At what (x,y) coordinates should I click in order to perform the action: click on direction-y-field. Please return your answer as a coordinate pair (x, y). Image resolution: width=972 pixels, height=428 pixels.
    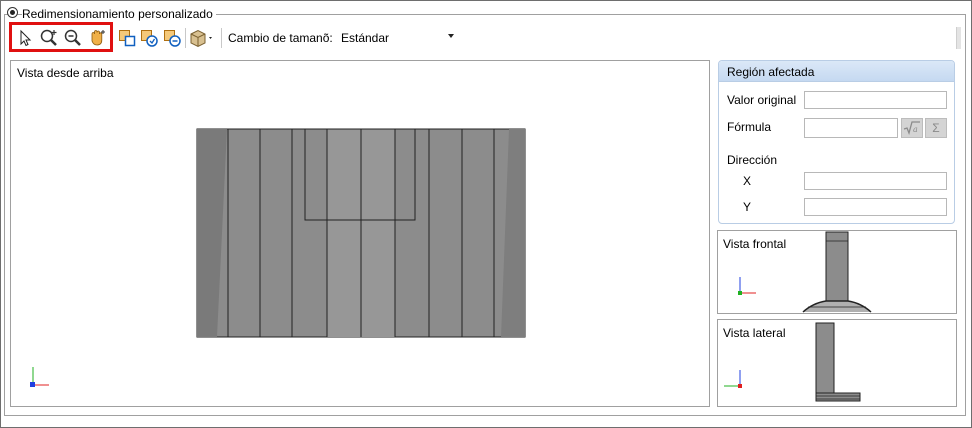
    Looking at the image, I should click on (875, 207).